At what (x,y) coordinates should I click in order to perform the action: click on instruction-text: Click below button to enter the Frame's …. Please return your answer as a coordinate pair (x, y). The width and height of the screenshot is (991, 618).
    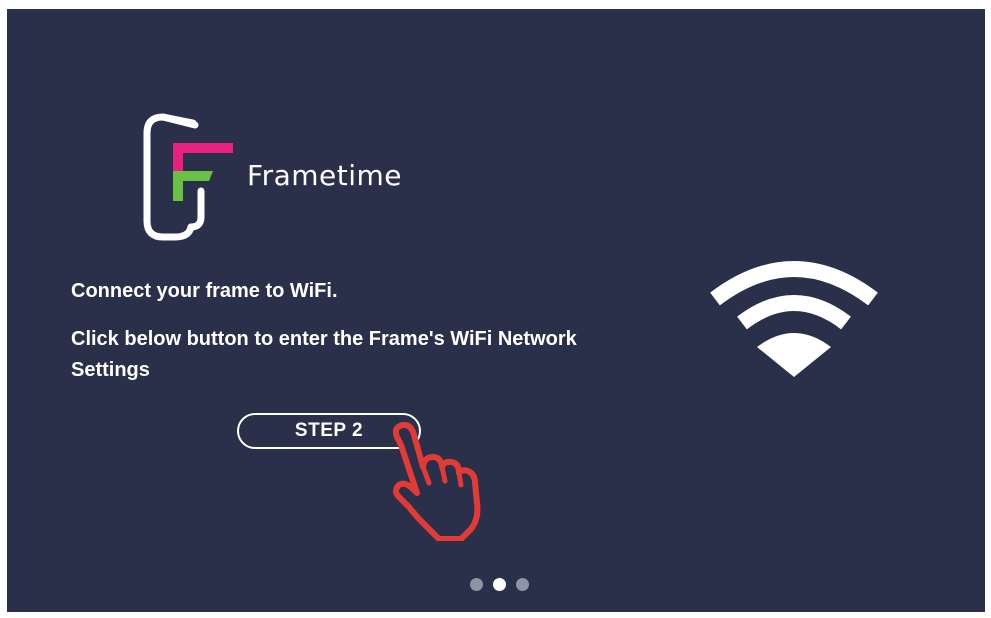
    Looking at the image, I should click on (324, 354).